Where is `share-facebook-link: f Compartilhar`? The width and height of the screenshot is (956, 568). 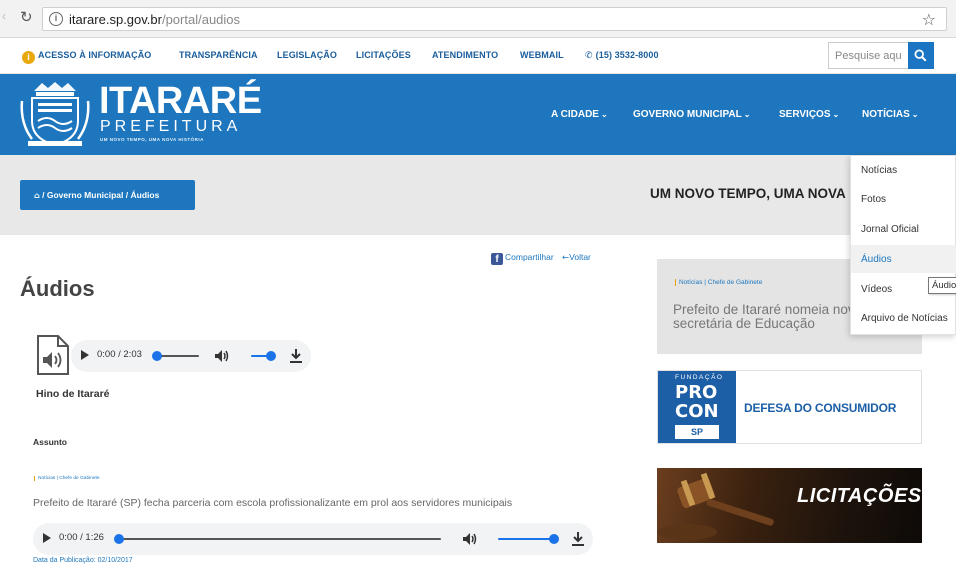
share-facebook-link: f Compartilhar is located at coordinates (522, 258).